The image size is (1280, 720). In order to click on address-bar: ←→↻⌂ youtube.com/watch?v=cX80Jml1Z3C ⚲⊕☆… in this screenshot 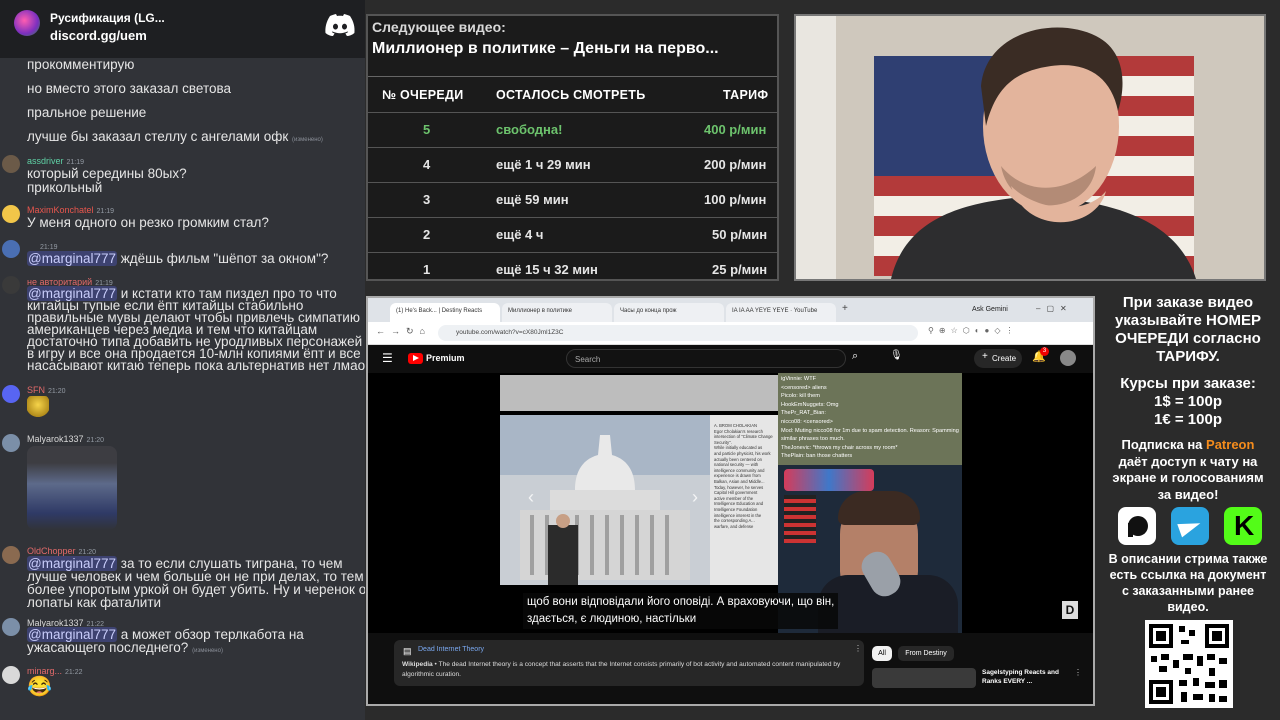, I will do `click(730, 333)`.